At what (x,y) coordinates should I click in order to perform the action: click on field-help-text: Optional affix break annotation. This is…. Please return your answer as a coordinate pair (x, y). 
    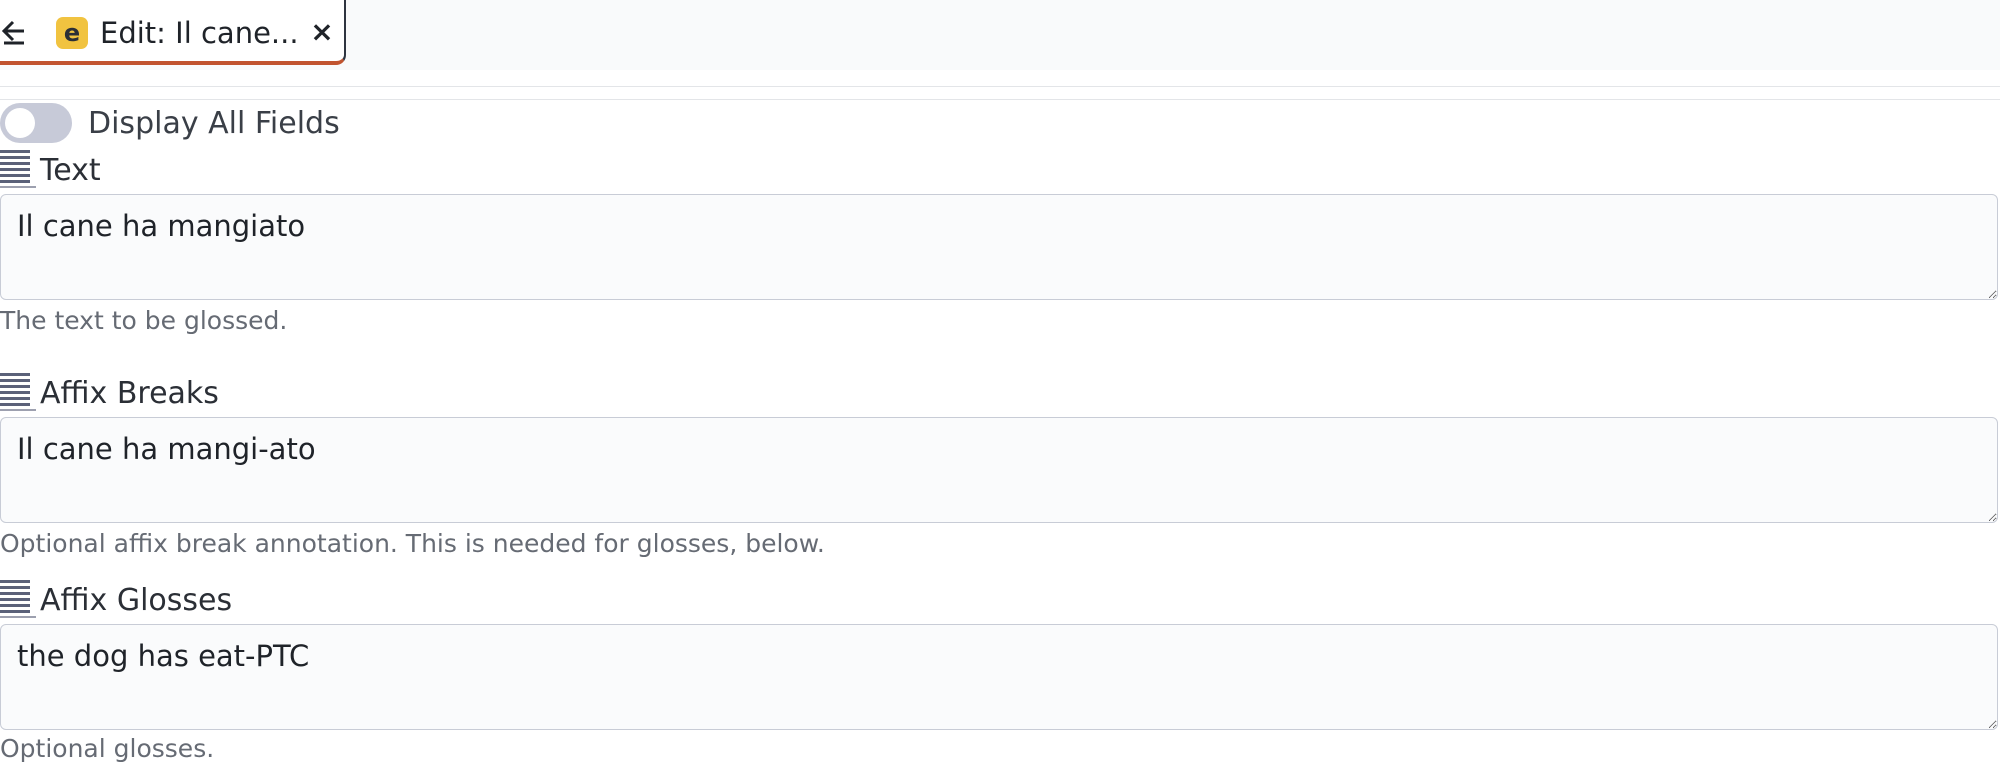
    Looking at the image, I should click on (412, 543).